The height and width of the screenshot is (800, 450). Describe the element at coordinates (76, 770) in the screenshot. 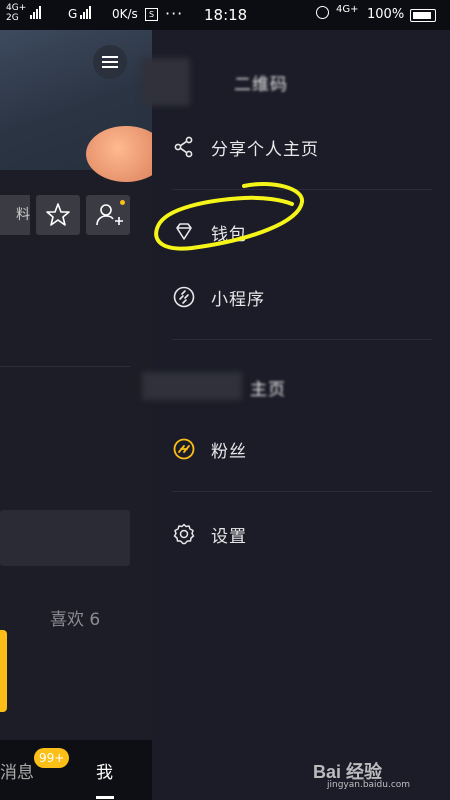

I see `bottom-nav: 消息 99+ 我` at that location.